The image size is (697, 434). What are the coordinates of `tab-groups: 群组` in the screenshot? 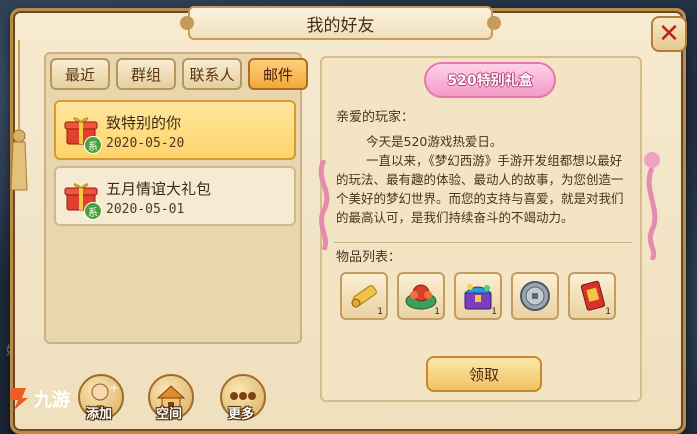 It's located at (146, 74).